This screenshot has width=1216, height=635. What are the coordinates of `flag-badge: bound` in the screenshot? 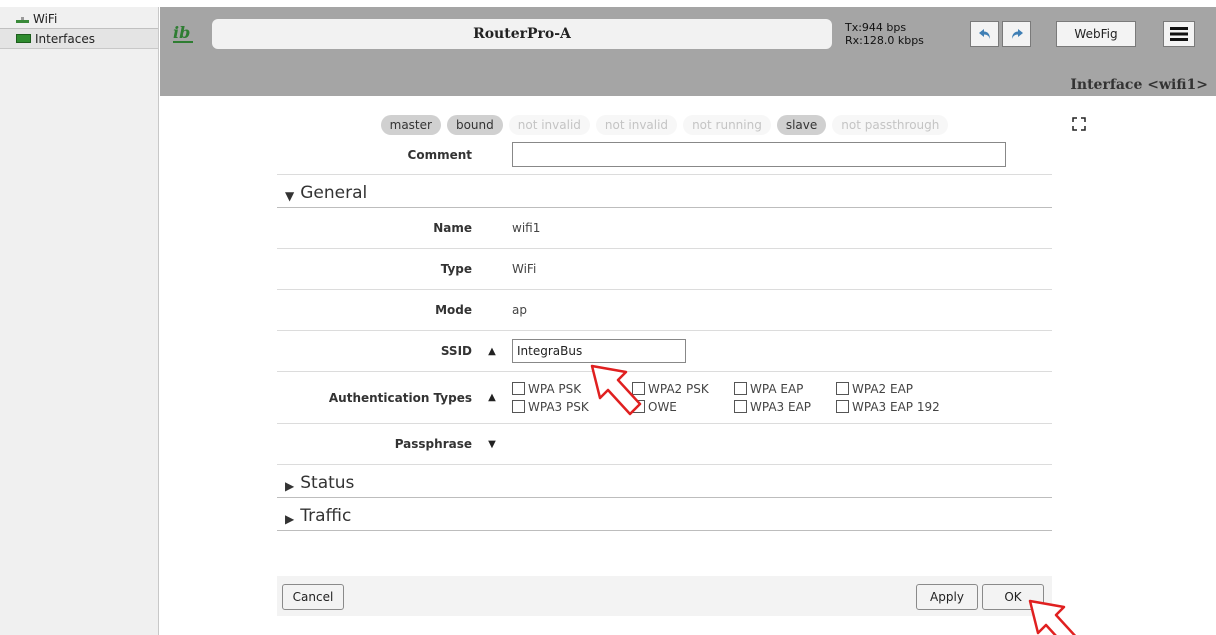 It's located at (474, 125).